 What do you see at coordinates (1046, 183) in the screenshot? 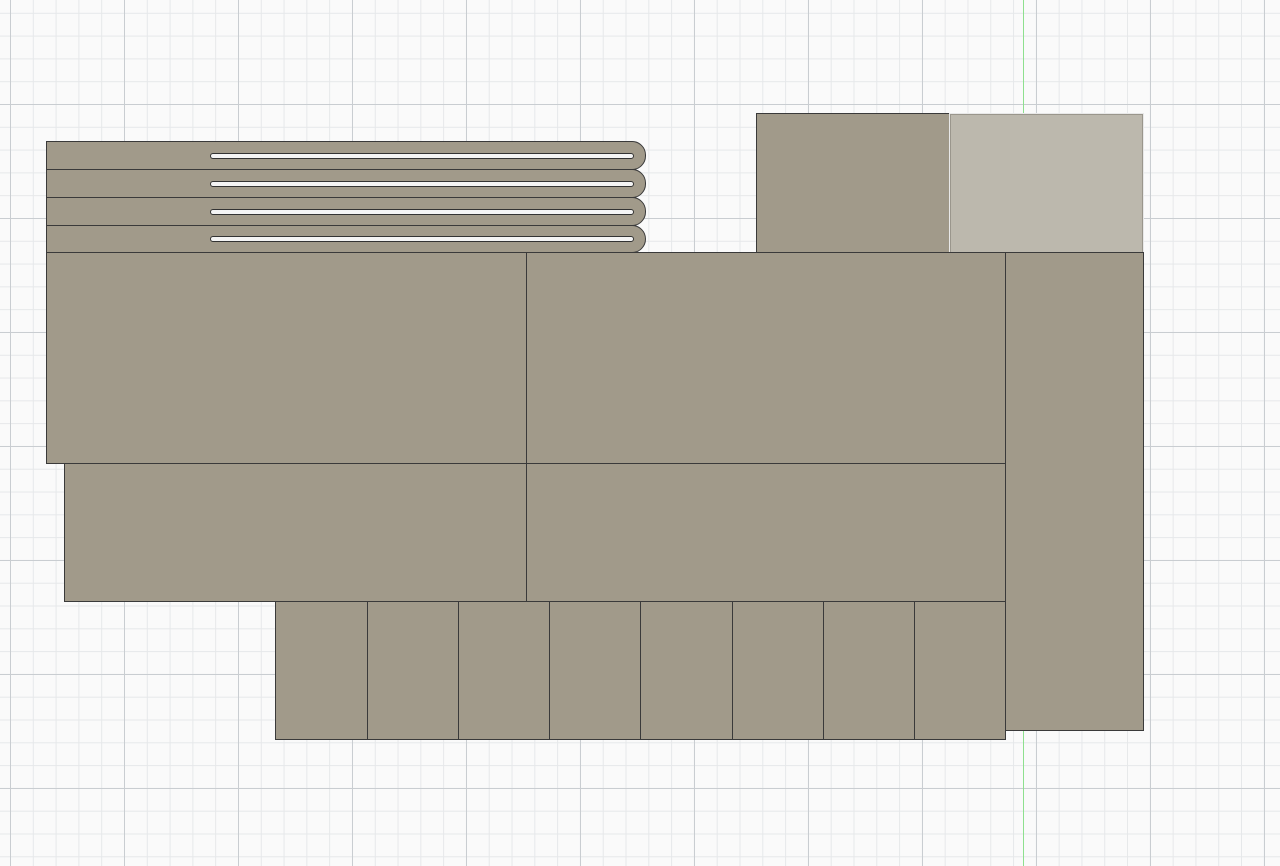
I see `selected-face` at bounding box center [1046, 183].